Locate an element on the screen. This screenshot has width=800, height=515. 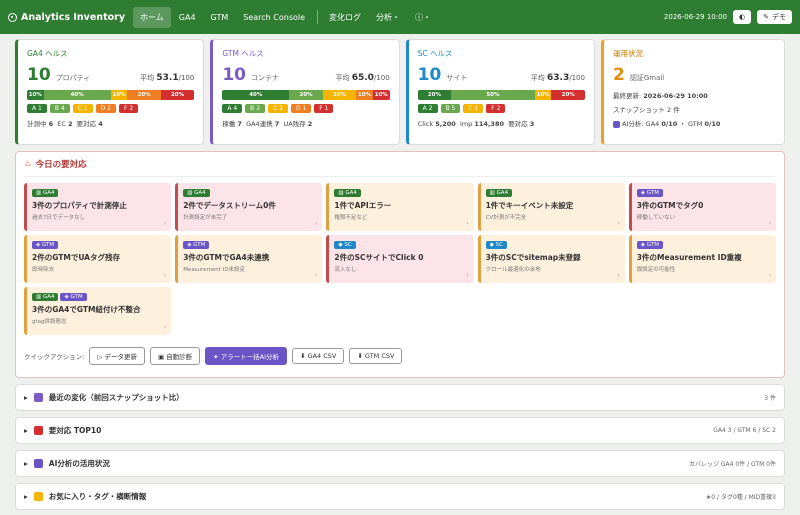
section-title: AI分析の活用状況 is located at coordinates (79, 463).